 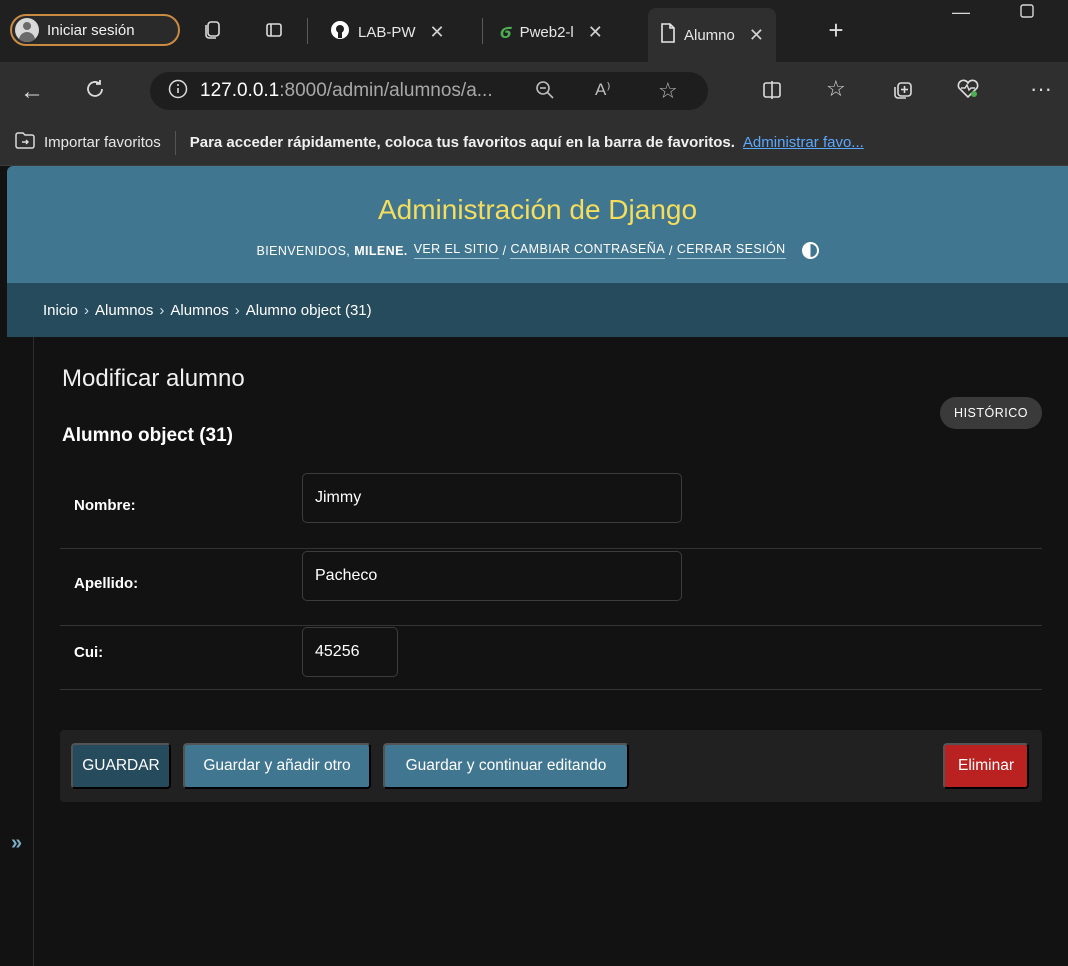 What do you see at coordinates (810, 250) in the screenshot?
I see `theme-toggle-icon` at bounding box center [810, 250].